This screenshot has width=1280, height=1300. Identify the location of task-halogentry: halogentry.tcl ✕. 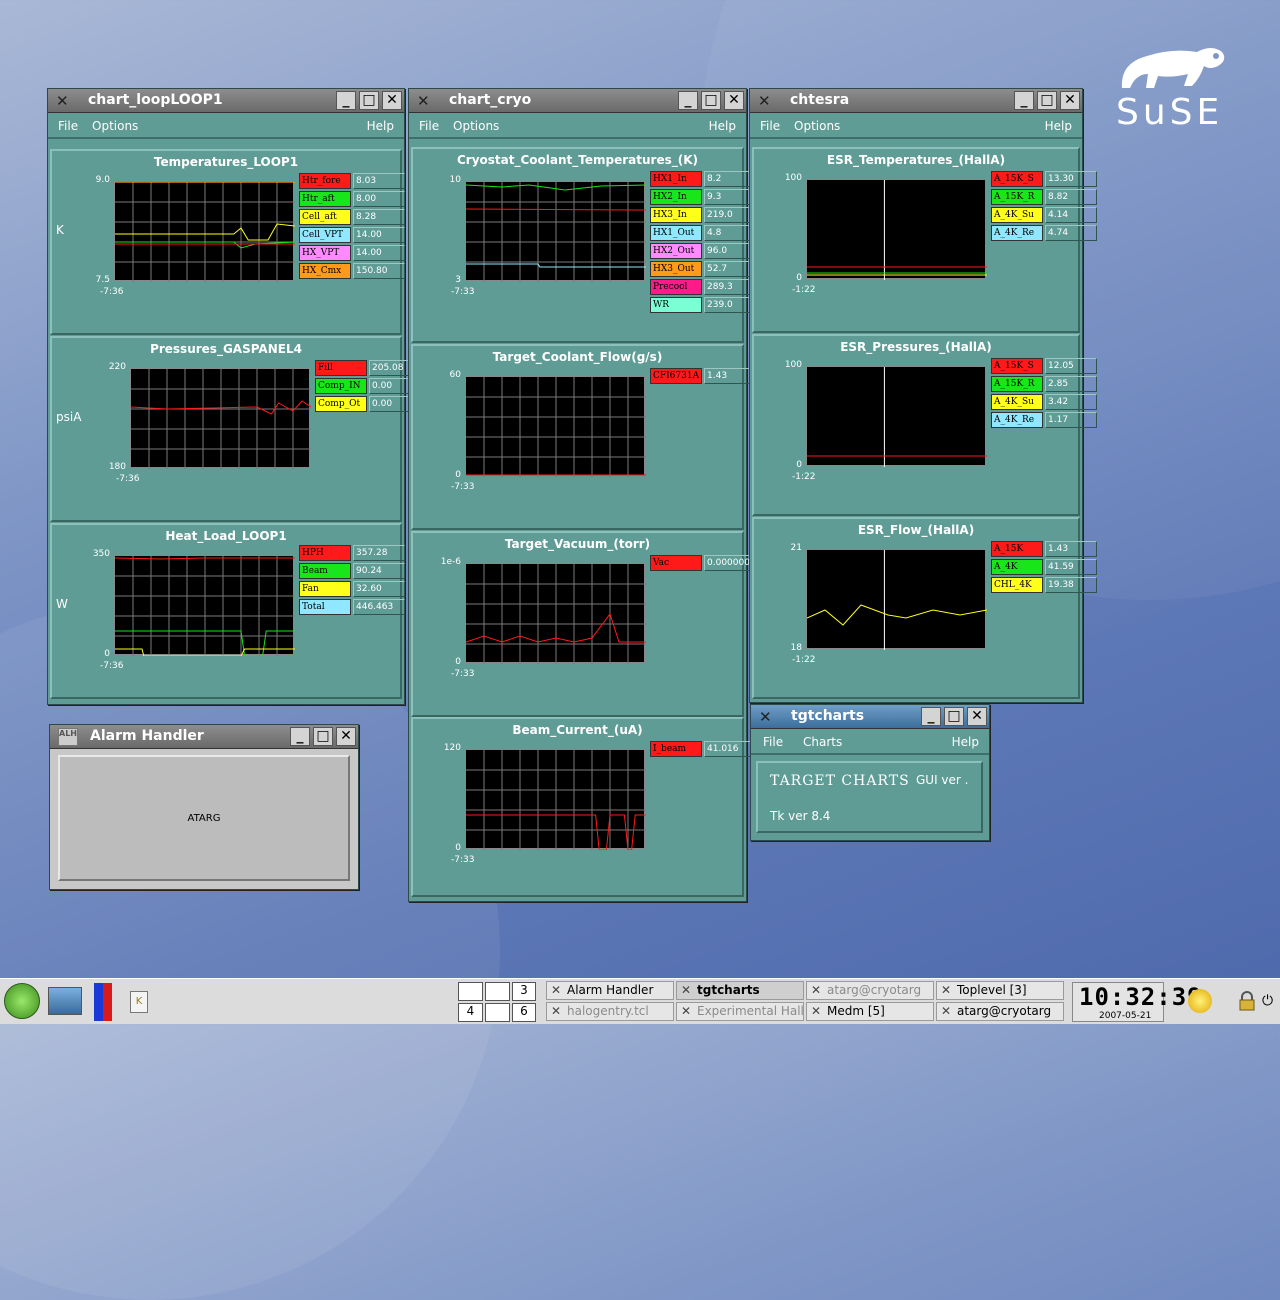
(610, 1011).